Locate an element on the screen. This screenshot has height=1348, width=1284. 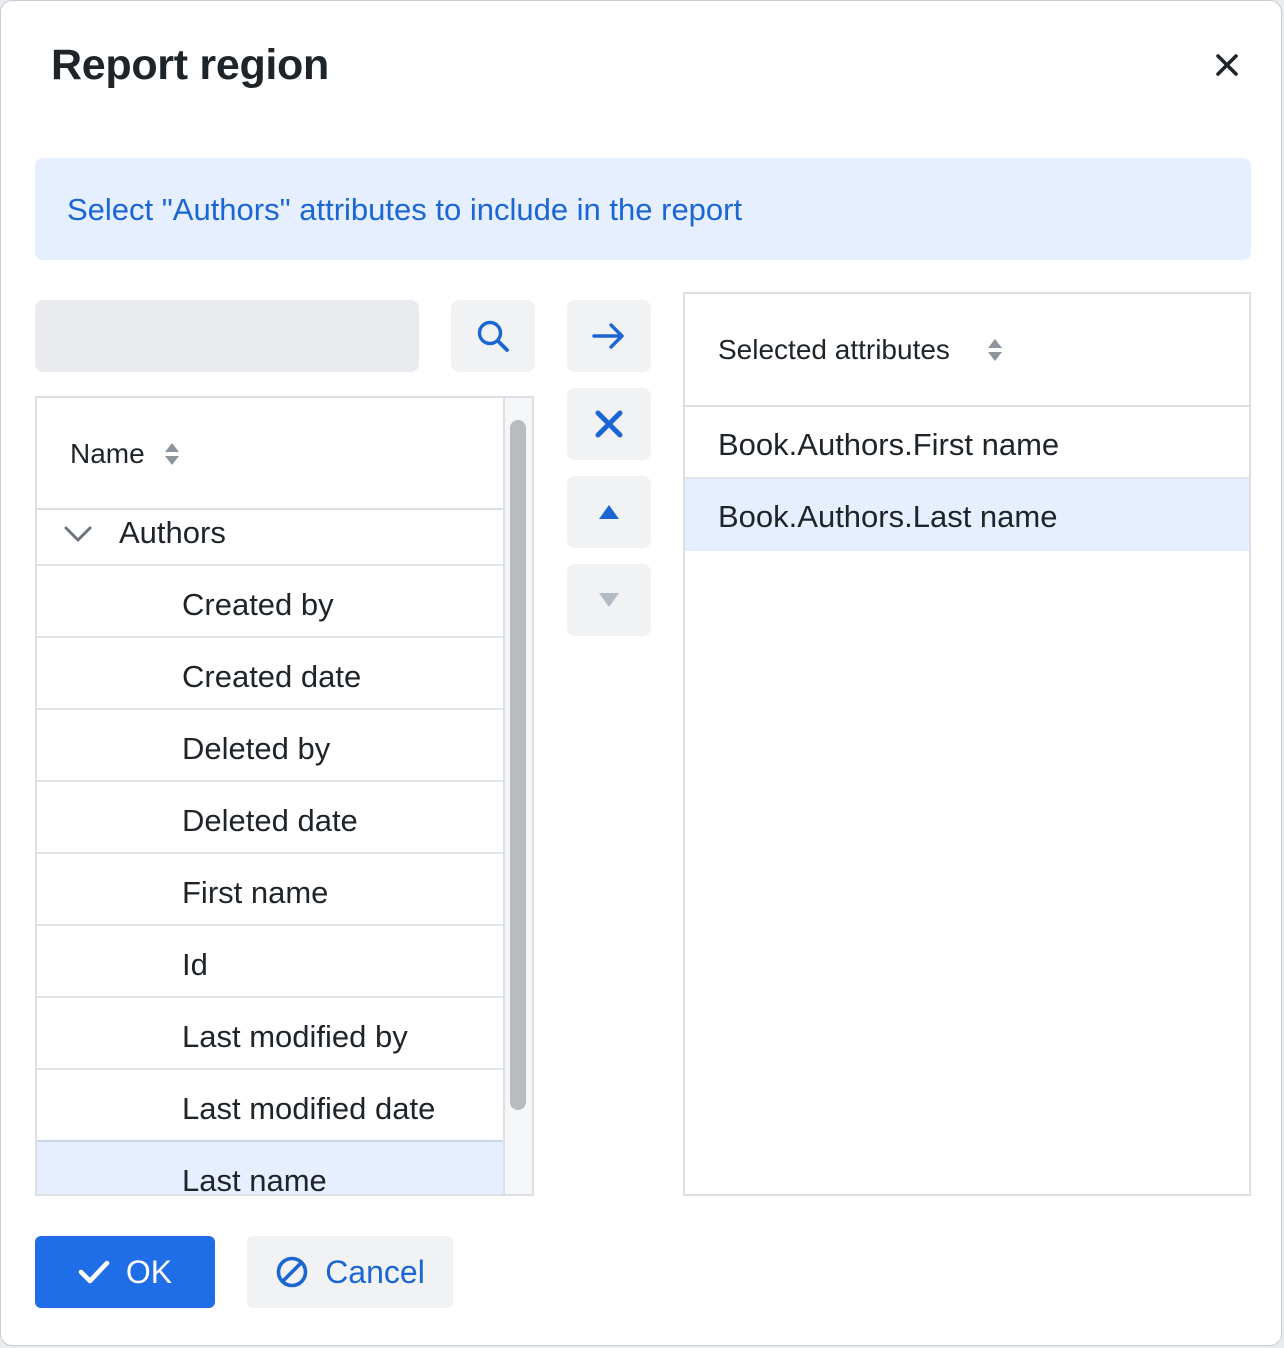
x-icon is located at coordinates (609, 424).